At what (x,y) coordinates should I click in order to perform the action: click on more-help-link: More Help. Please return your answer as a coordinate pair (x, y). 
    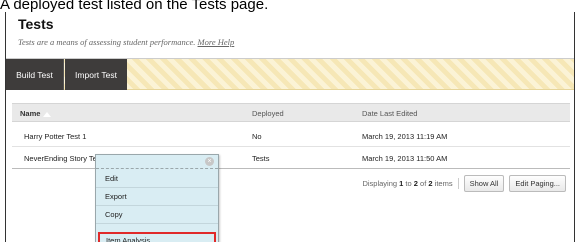
    Looking at the image, I should click on (216, 42).